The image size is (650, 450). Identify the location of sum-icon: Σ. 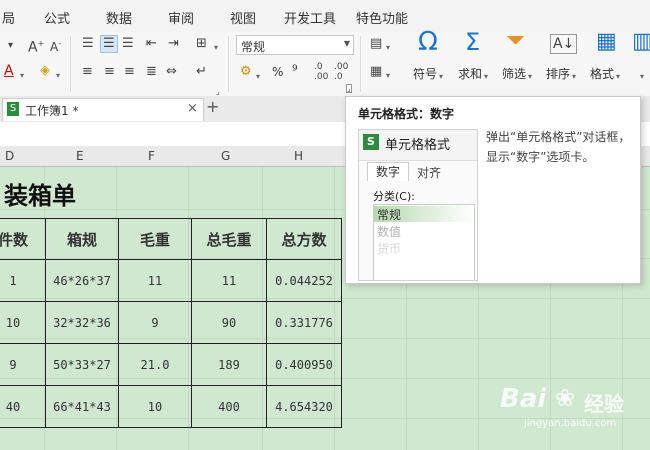
(472, 42).